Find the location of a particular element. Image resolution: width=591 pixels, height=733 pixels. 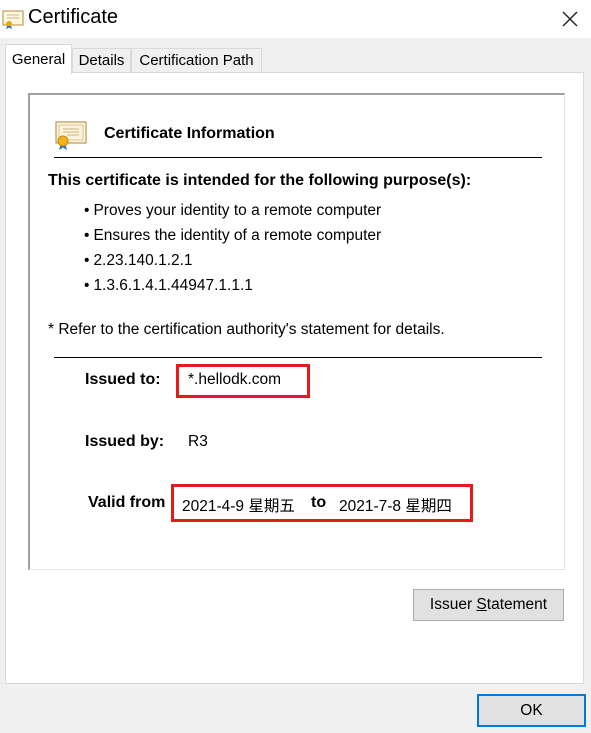

issuer-statement-button: Issuer Statement is located at coordinates (488, 605).